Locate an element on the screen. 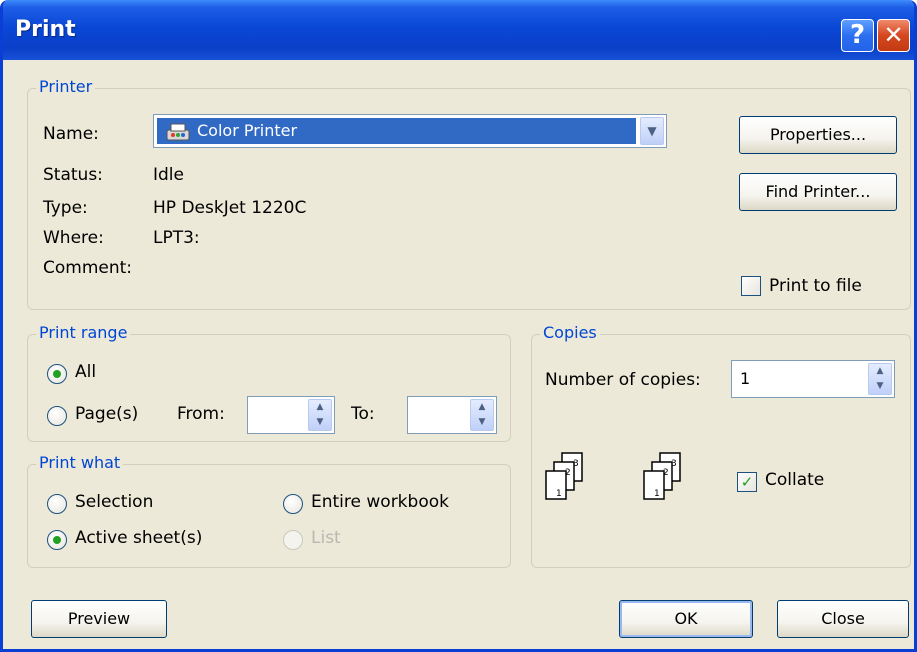 The height and width of the screenshot is (652, 917). to-label: To: is located at coordinates (363, 414).